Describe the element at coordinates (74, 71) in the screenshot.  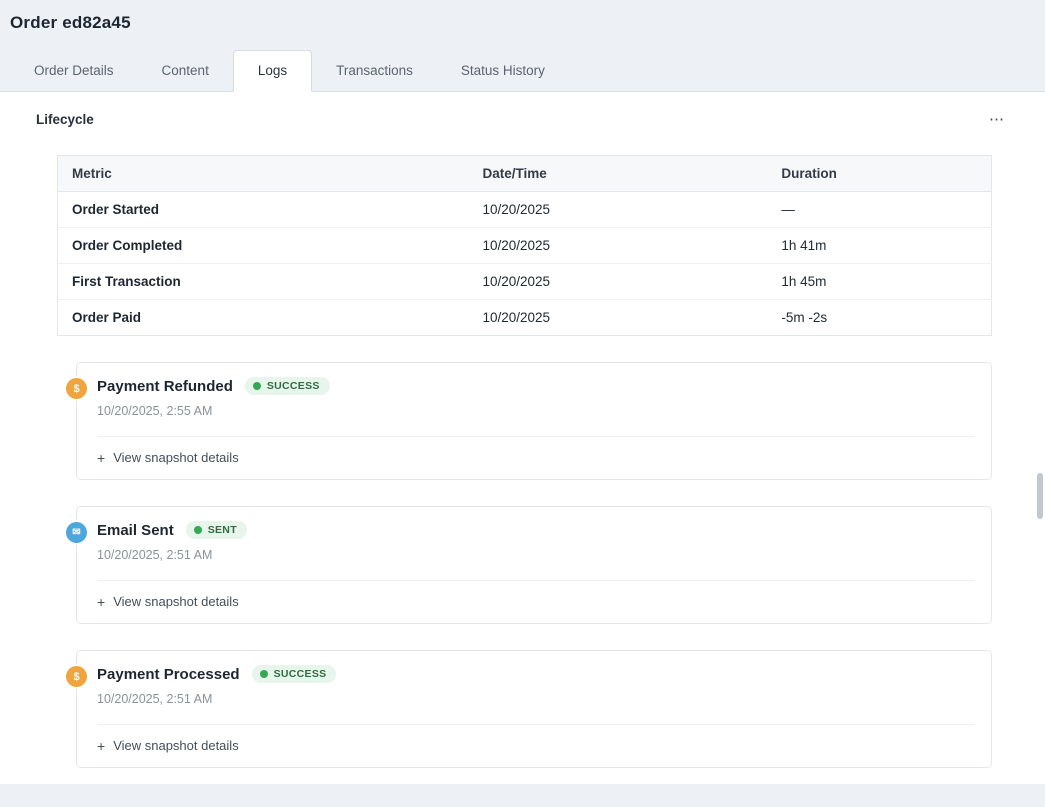
I see `tab-order-details: Order Details` at that location.